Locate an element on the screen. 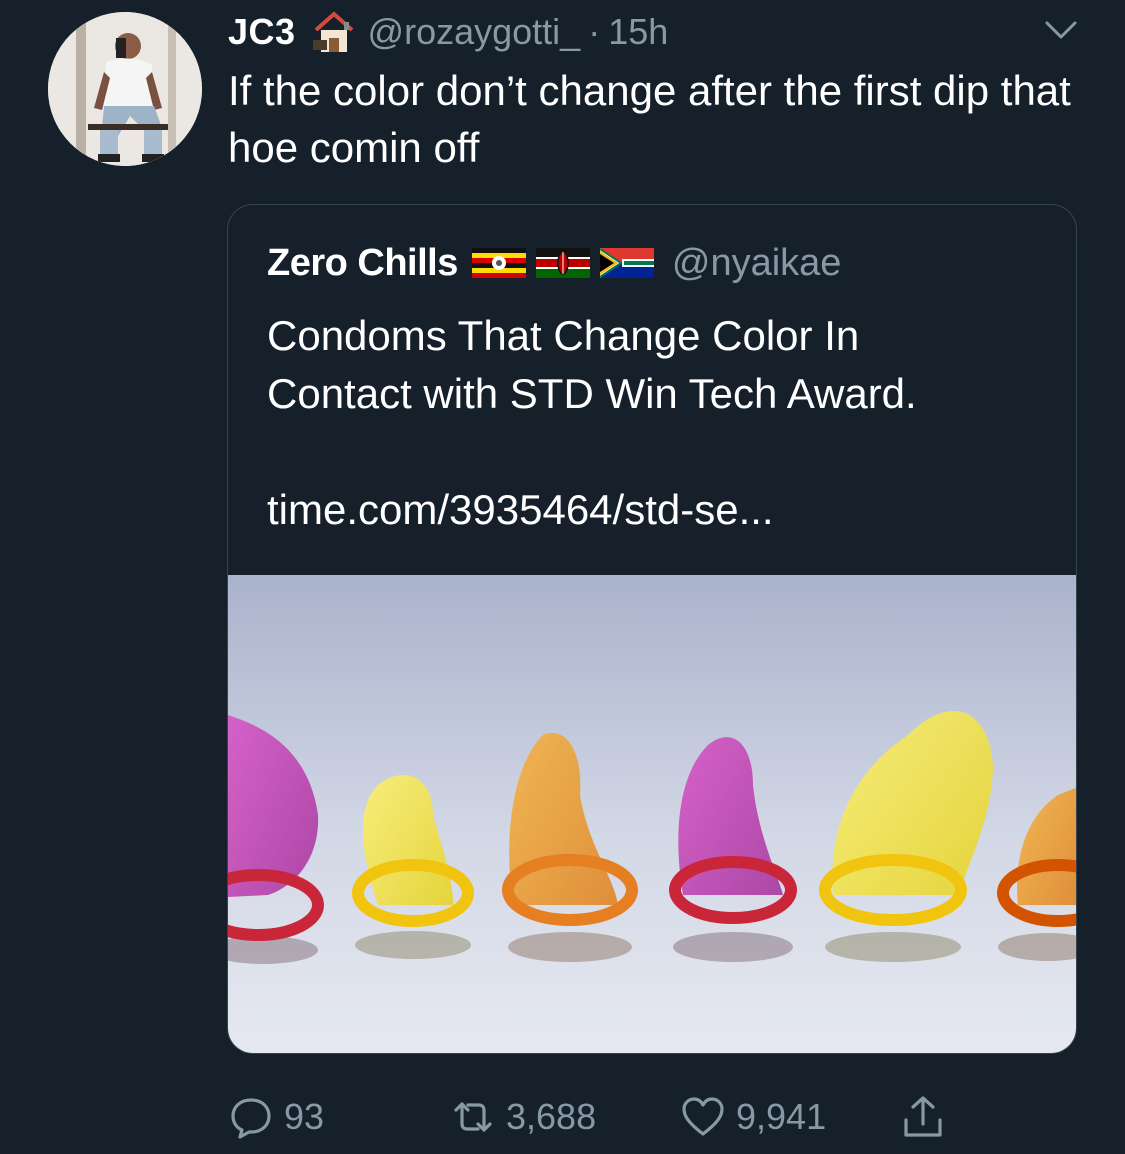 This screenshot has height=1154, width=1125. avatar-photo is located at coordinates (125, 89).